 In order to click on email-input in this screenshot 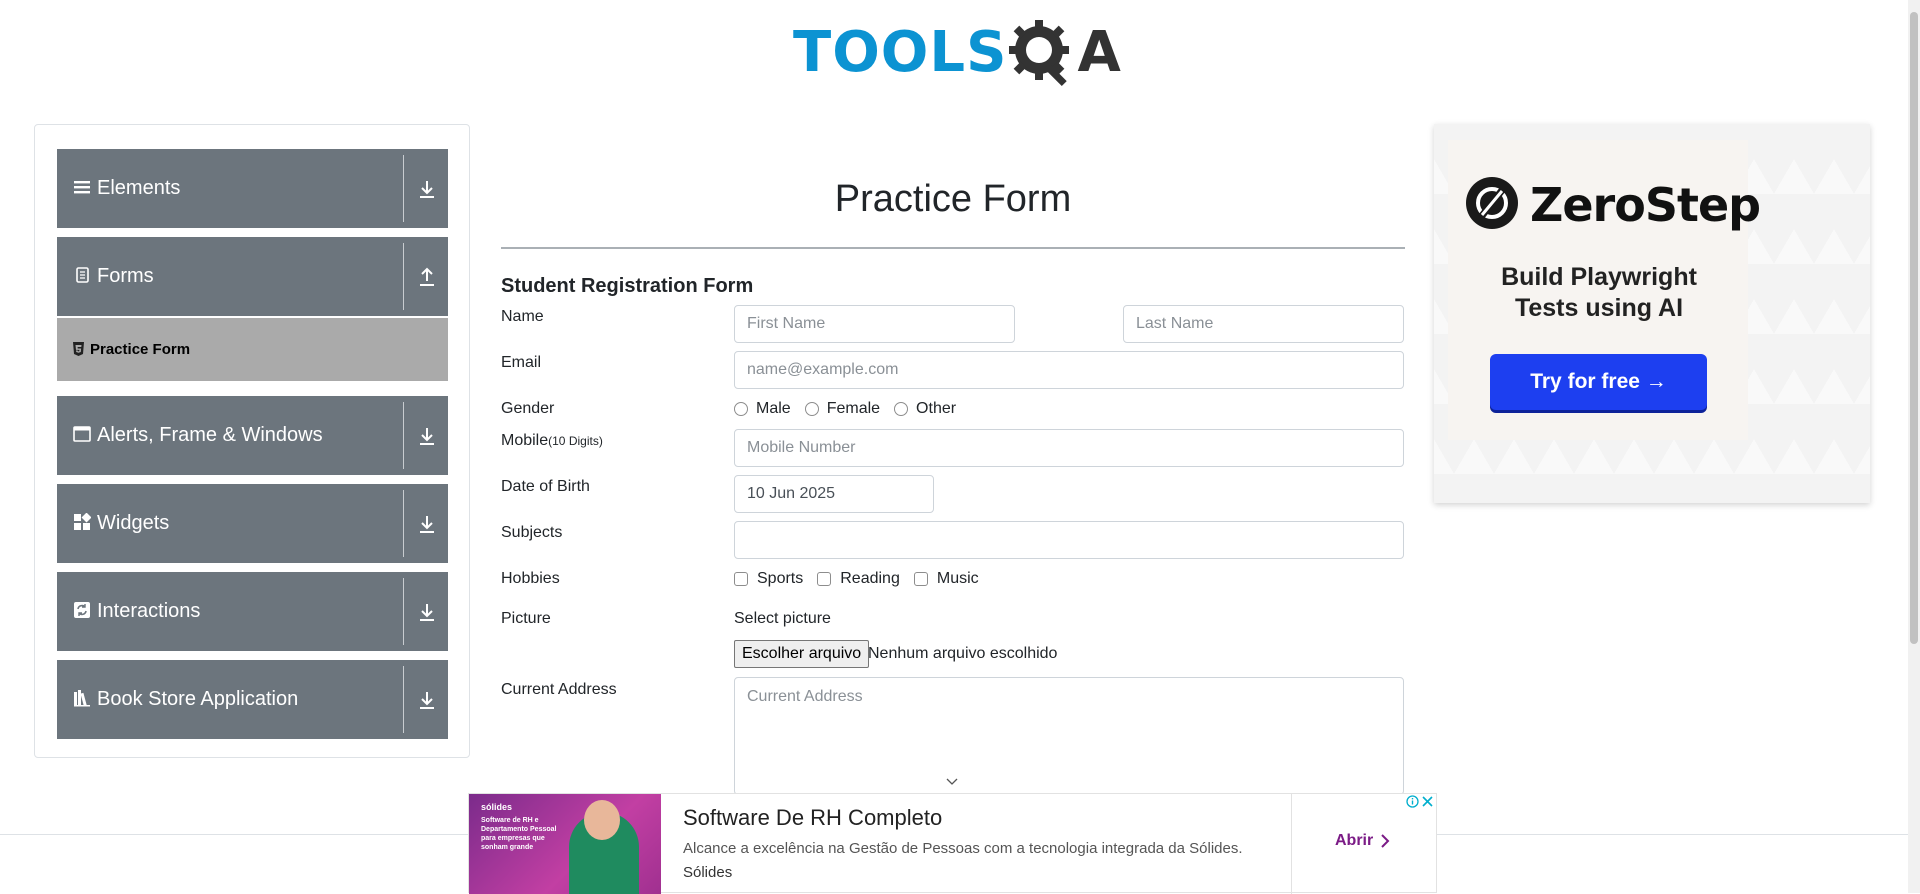, I will do `click(1069, 370)`.